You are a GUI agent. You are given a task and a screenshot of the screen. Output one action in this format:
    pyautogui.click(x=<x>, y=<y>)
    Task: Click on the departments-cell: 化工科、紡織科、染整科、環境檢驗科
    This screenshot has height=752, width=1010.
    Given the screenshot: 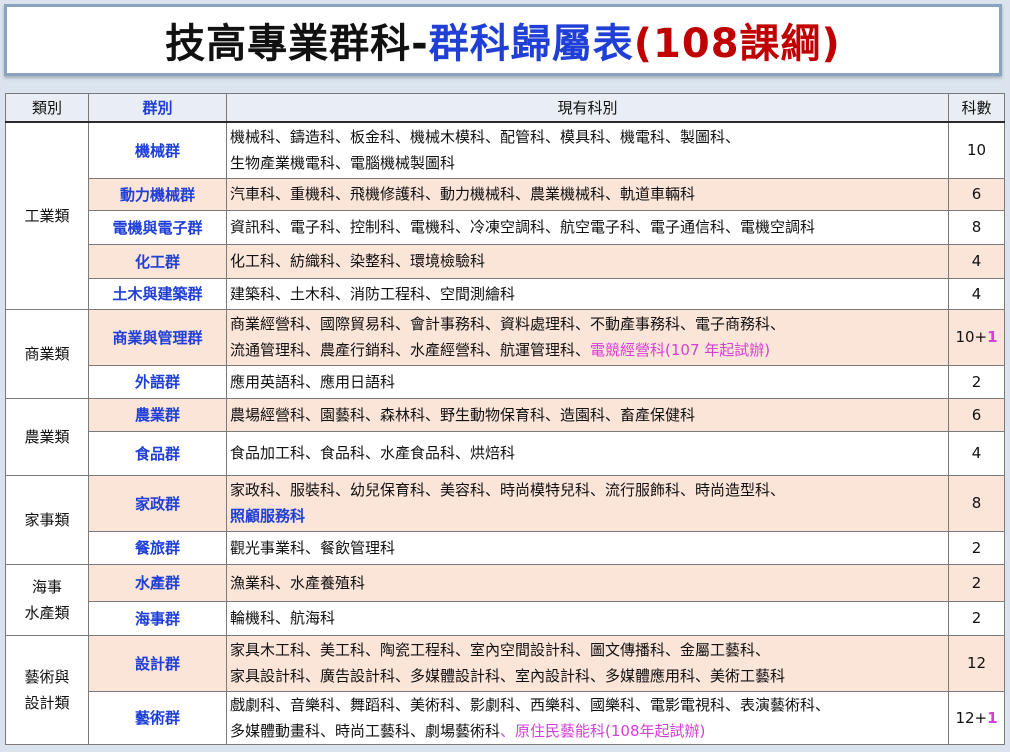 What is the action you would take?
    pyautogui.click(x=587, y=261)
    